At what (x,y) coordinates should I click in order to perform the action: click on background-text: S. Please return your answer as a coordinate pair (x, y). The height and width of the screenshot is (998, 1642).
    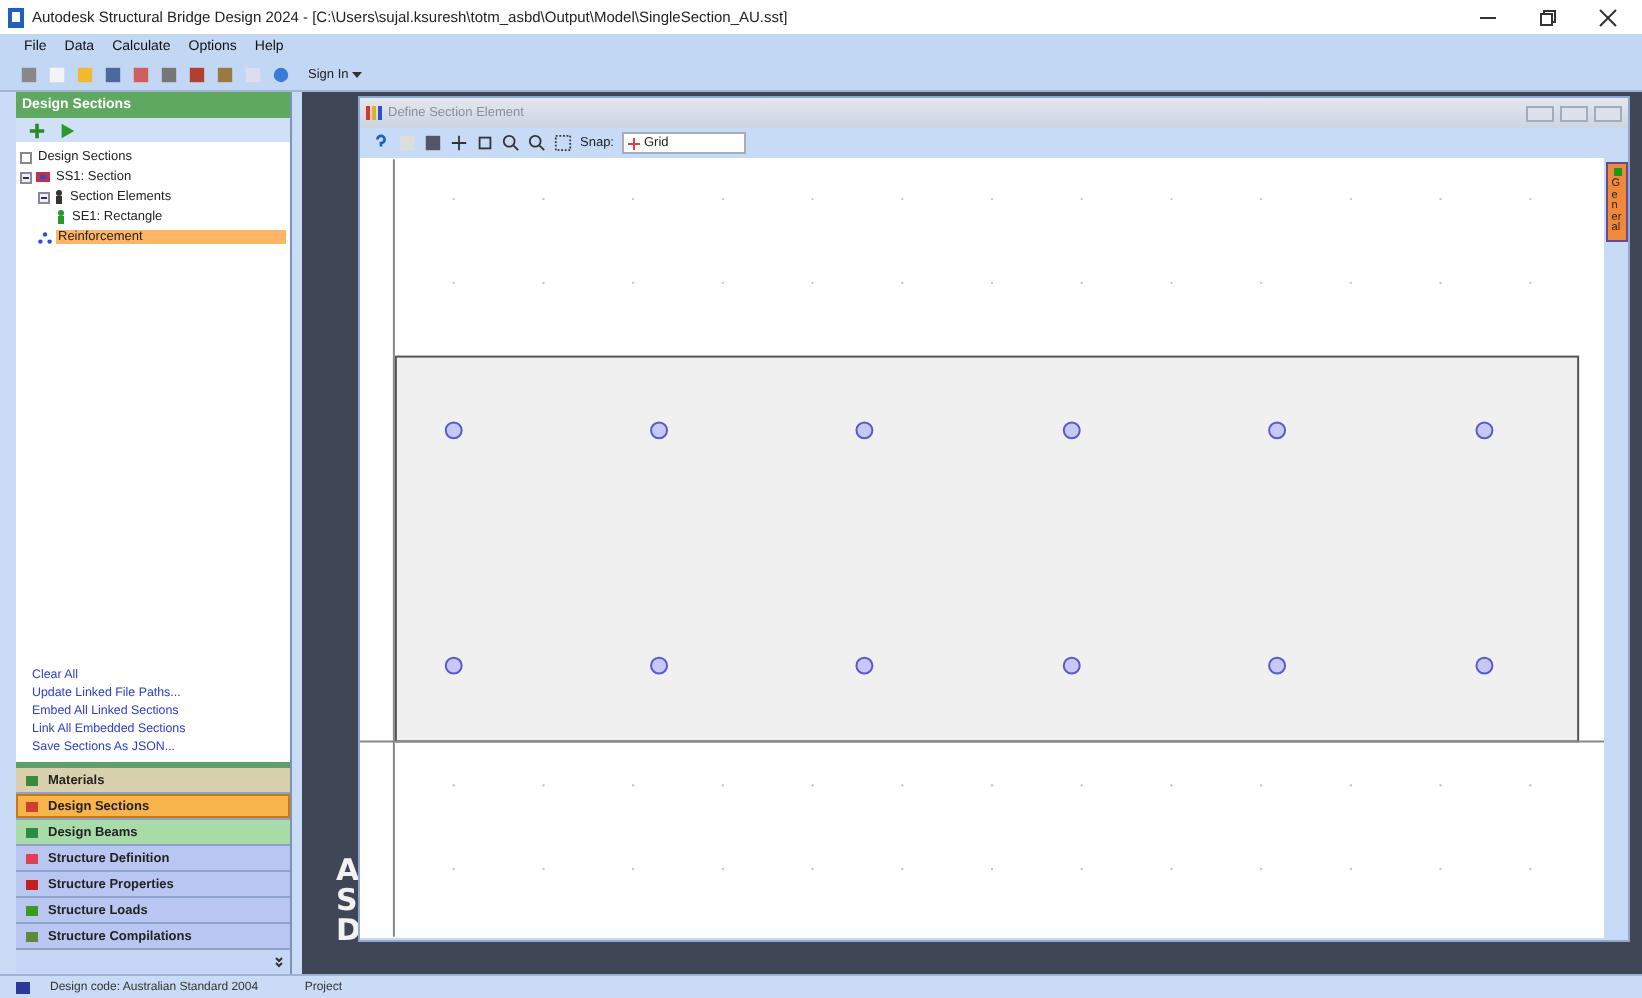
    Looking at the image, I should click on (348, 901).